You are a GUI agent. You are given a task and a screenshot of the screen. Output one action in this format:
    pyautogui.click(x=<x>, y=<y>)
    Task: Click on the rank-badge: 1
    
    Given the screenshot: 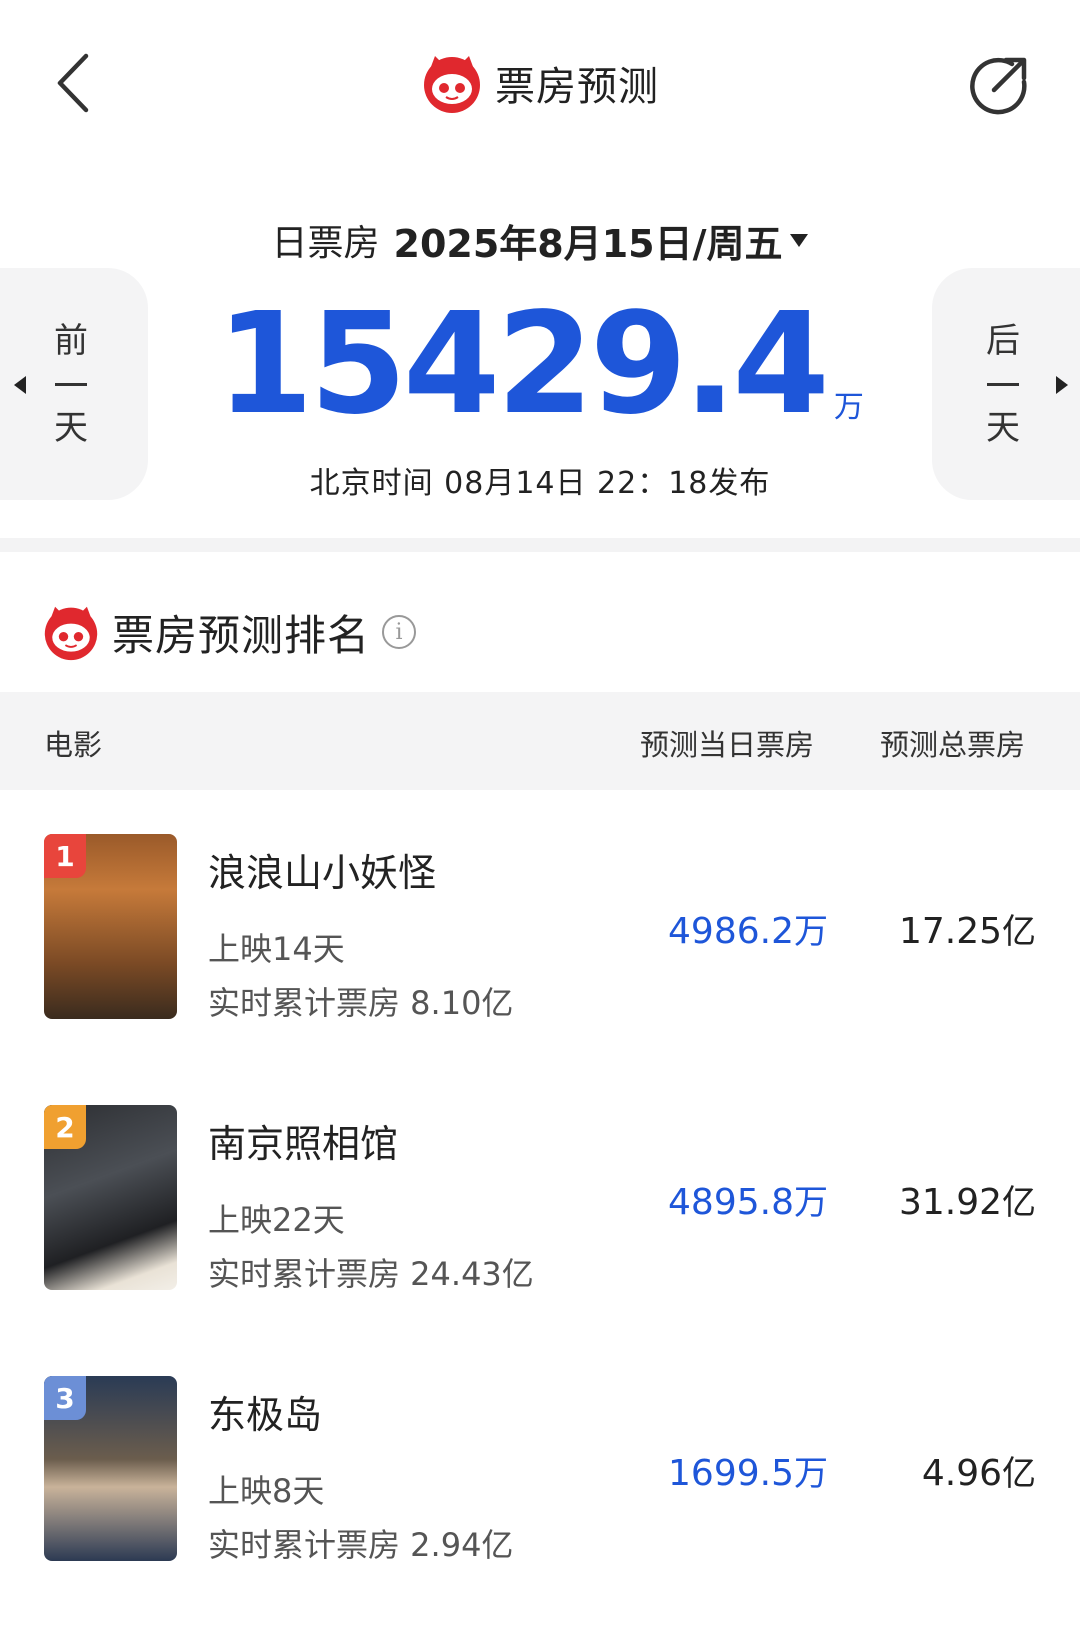 What is the action you would take?
    pyautogui.click(x=65, y=856)
    